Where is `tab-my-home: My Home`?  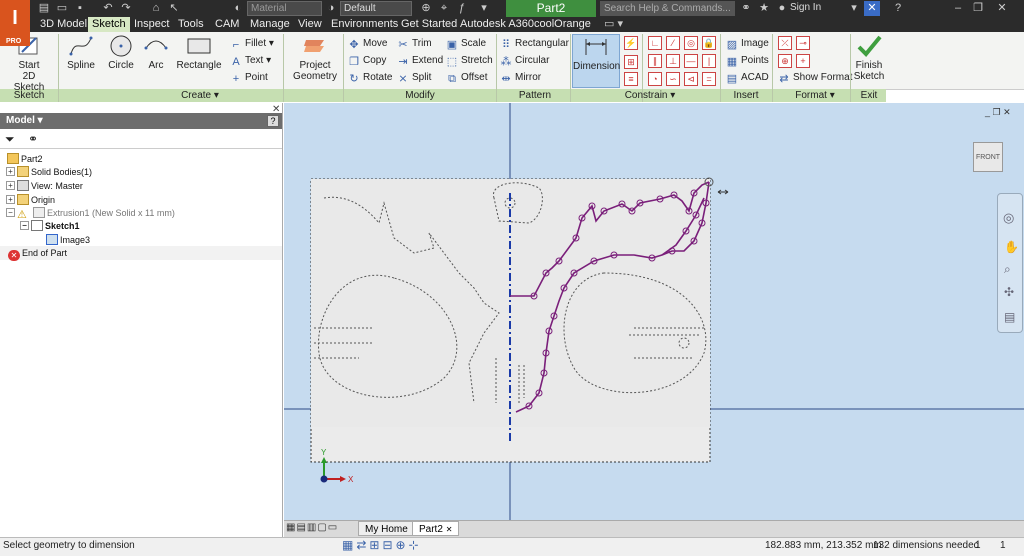
tab-my-home: My Home is located at coordinates (386, 528).